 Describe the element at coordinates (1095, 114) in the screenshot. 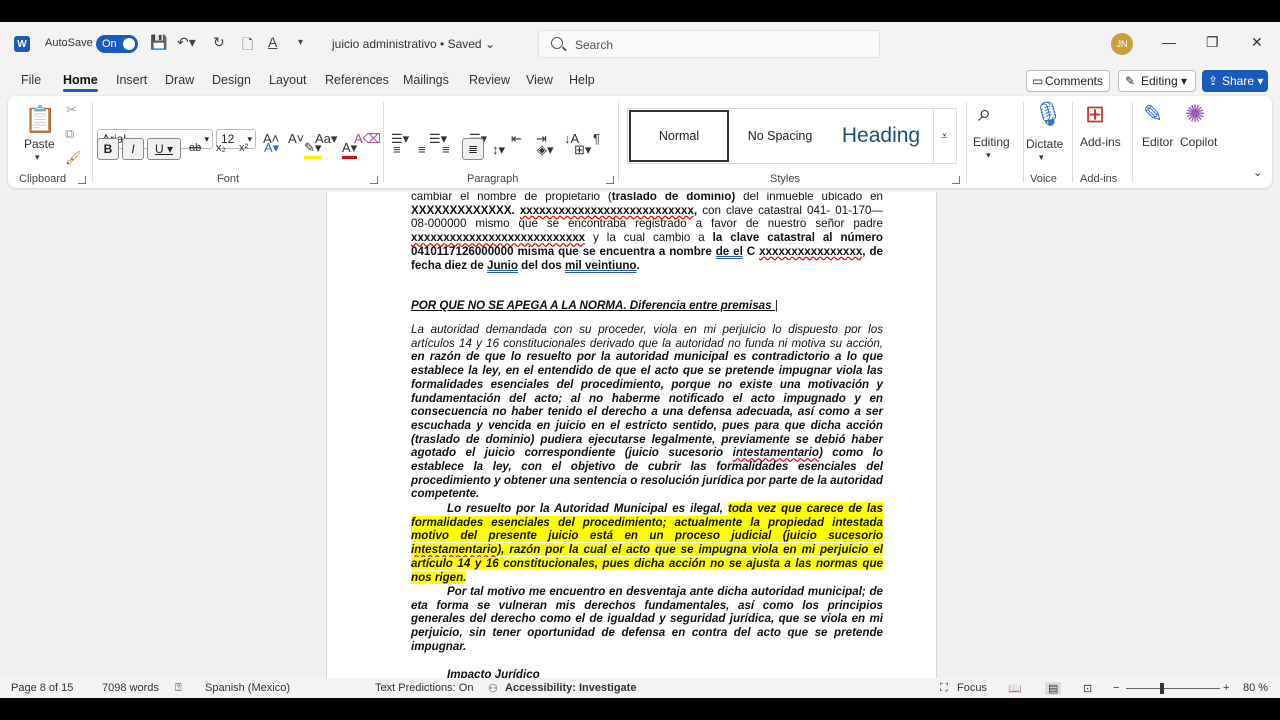

I see `addins-icon: ⊞` at that location.